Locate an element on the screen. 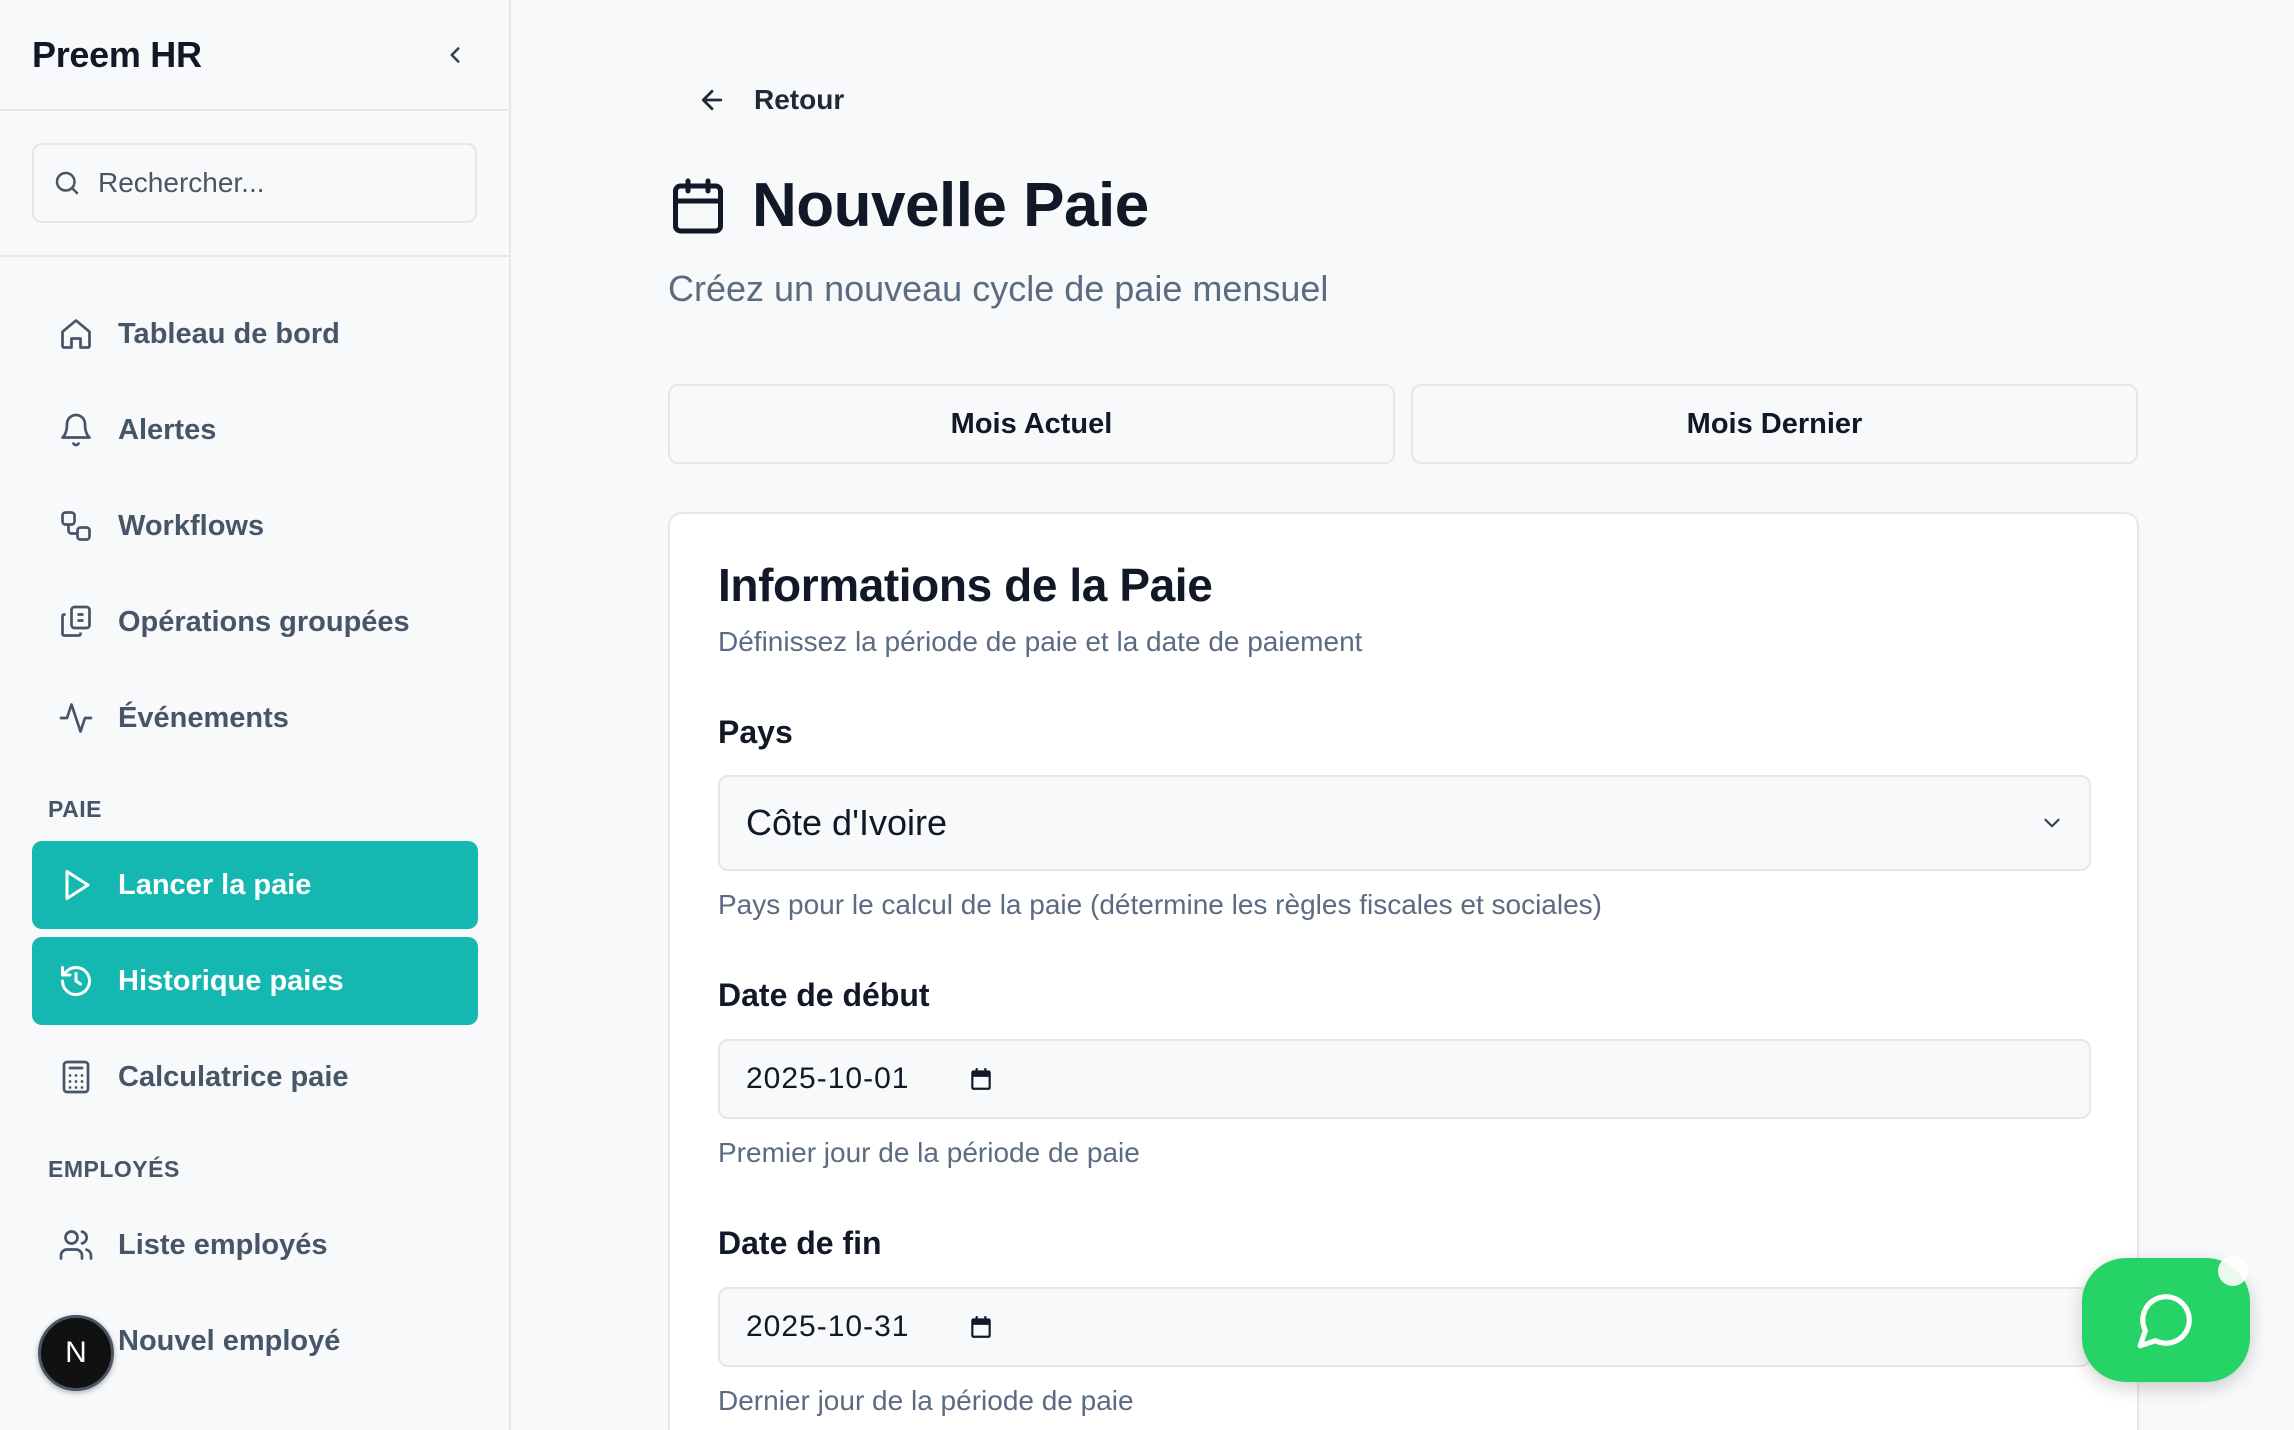  sidebar-item-dashboard: Tableau de bord is located at coordinates (255, 334).